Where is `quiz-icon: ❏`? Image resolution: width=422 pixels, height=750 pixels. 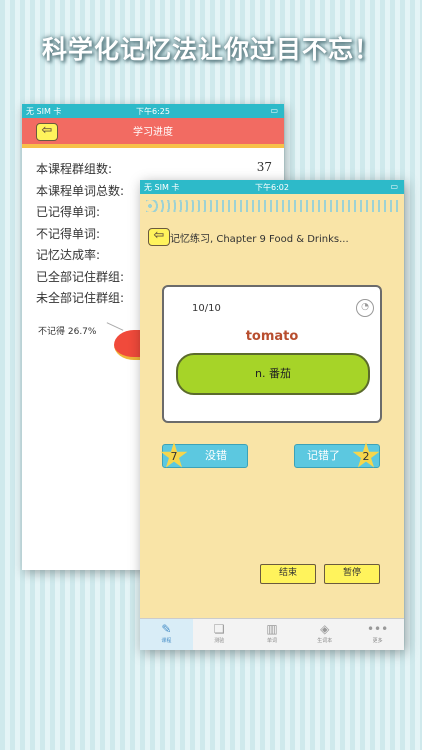 quiz-icon: ❏ is located at coordinates (219, 629).